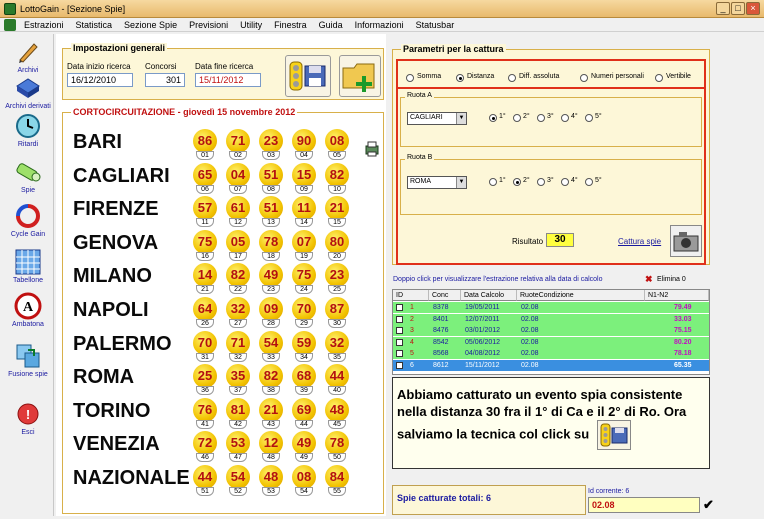  What do you see at coordinates (208, 25) in the screenshot?
I see `menu-previsioni: Previsioni` at bounding box center [208, 25].